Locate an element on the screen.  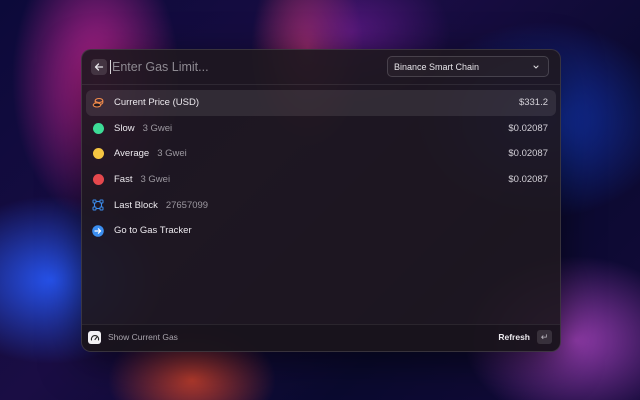
list-item-current-price: Current Price (USD) $331.2 is located at coordinates (321, 103).